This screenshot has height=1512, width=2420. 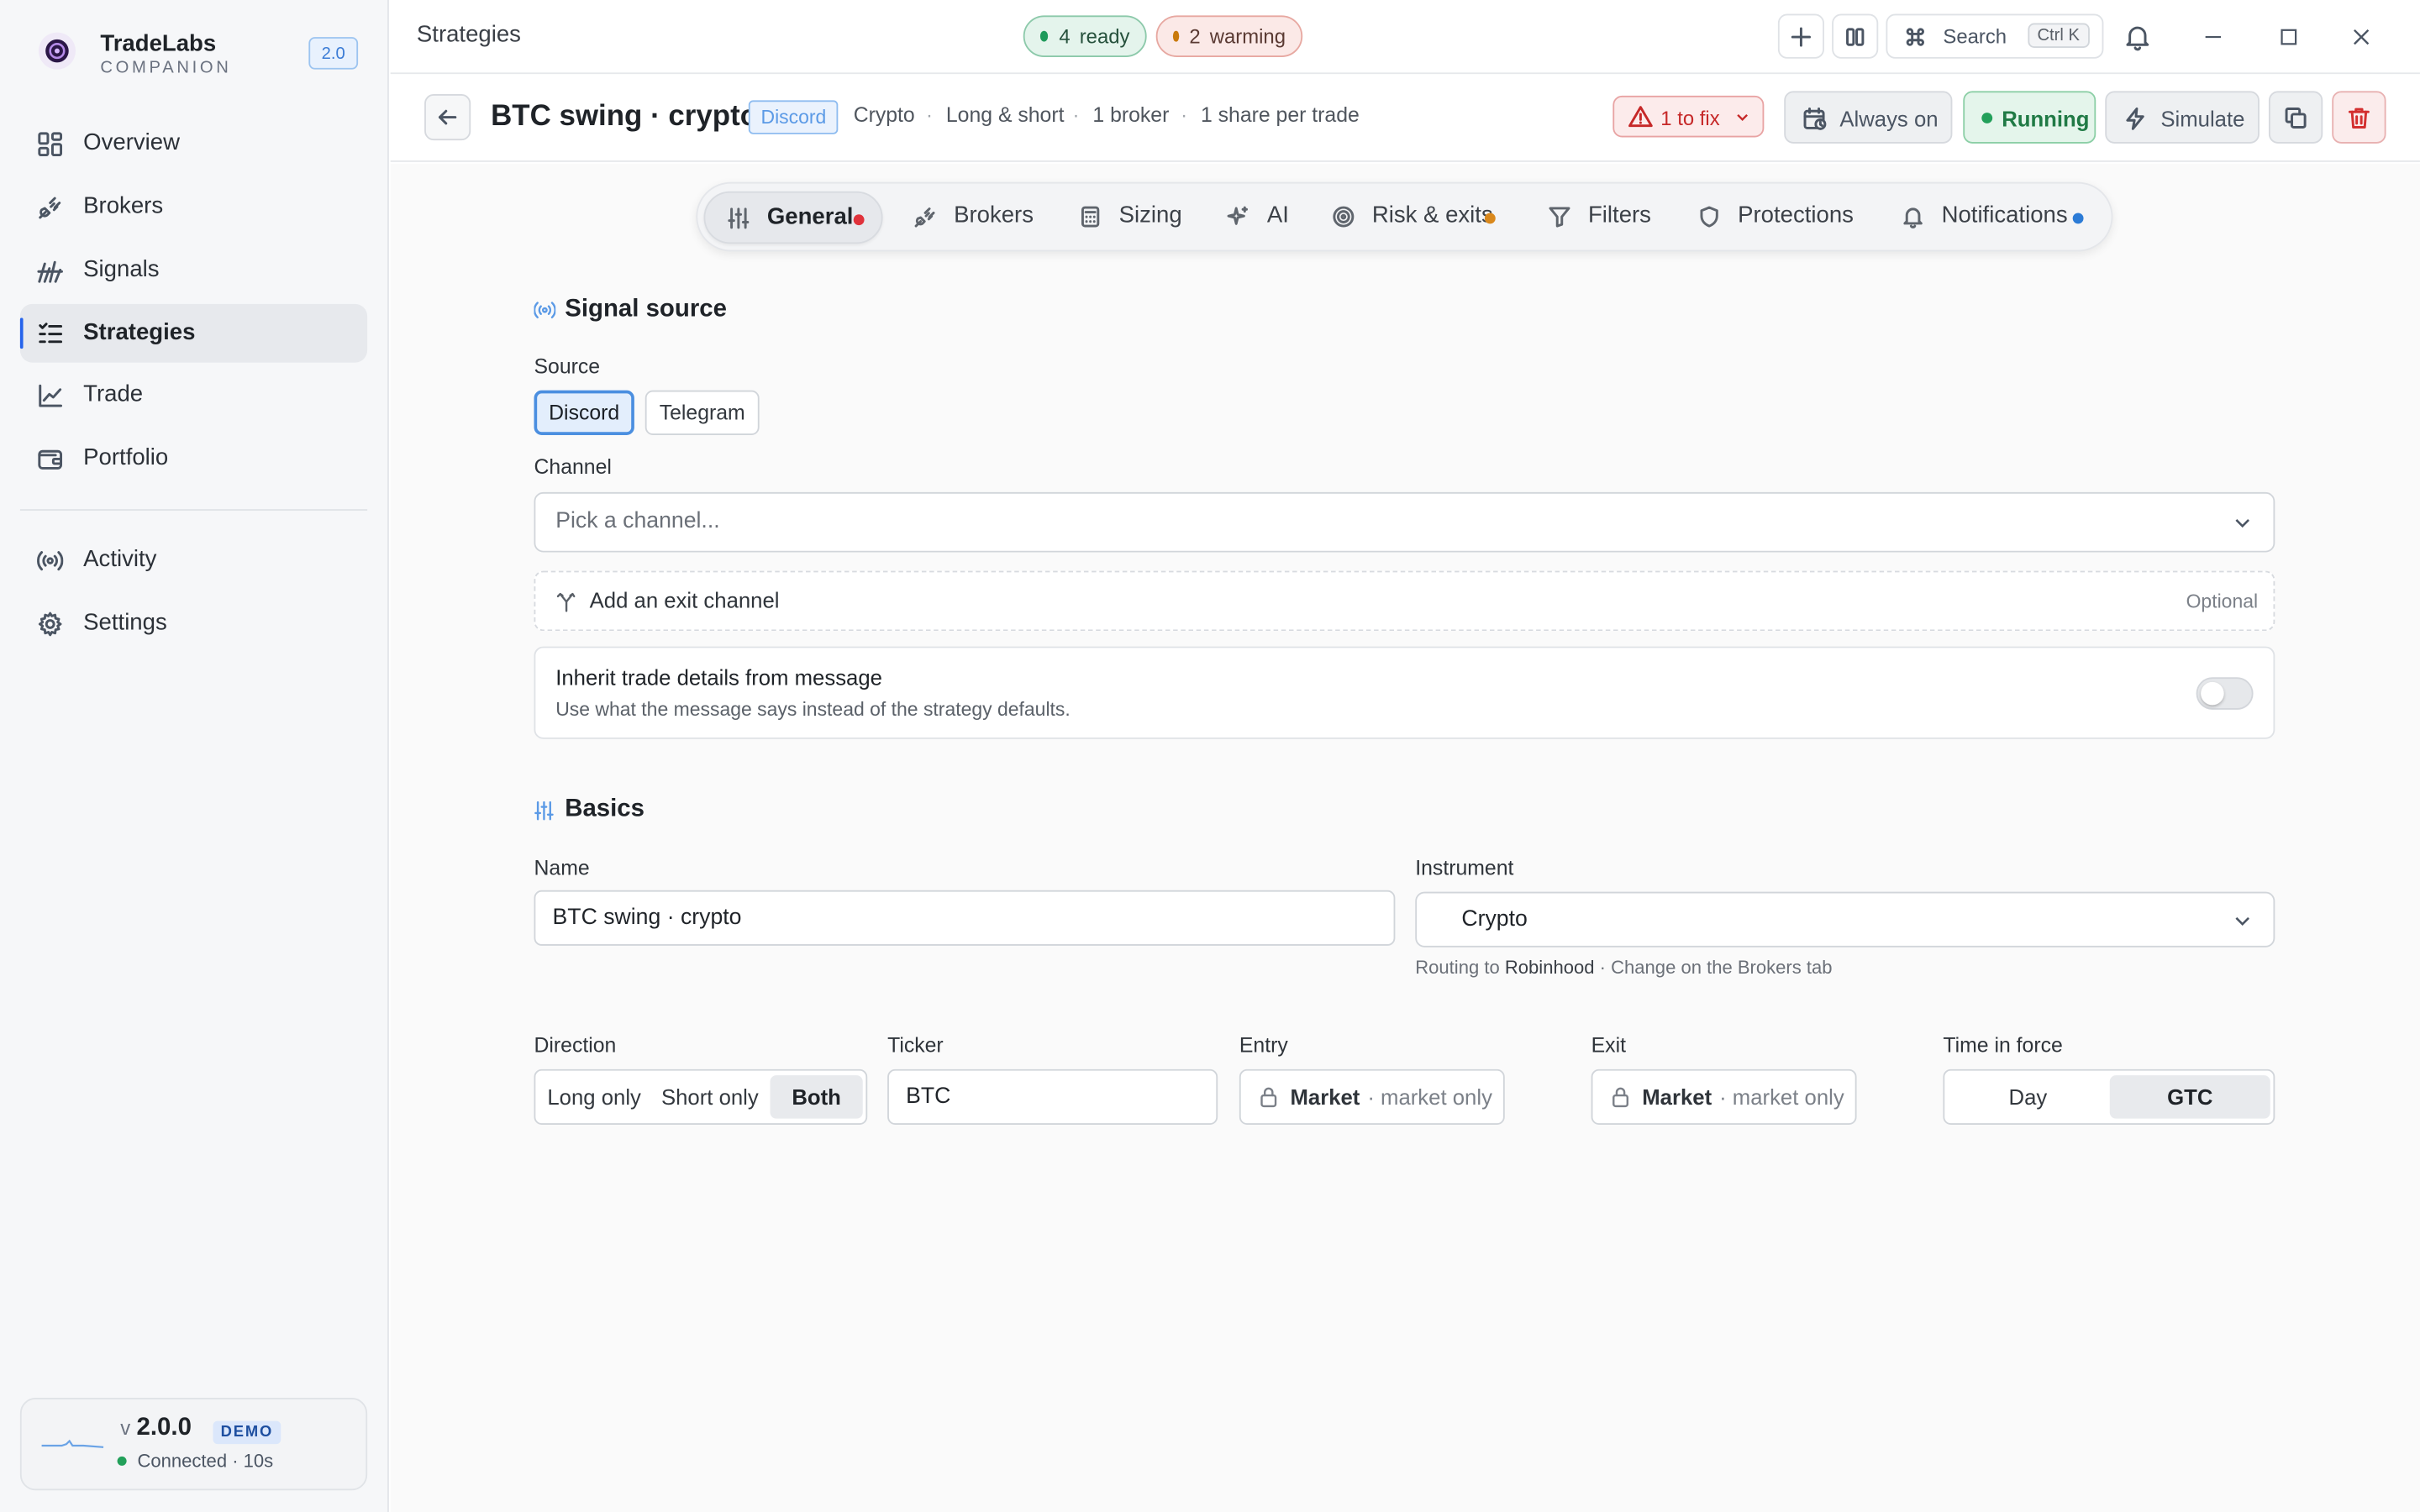 I want to click on maximize-button, so click(x=2289, y=37).